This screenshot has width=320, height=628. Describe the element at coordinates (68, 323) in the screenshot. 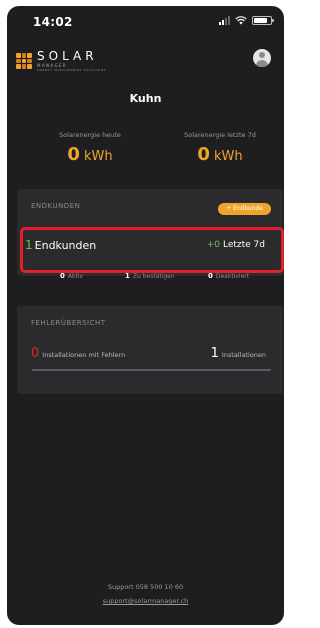

I see `errors-section-label: FEHLERÜBERSICHT` at that location.